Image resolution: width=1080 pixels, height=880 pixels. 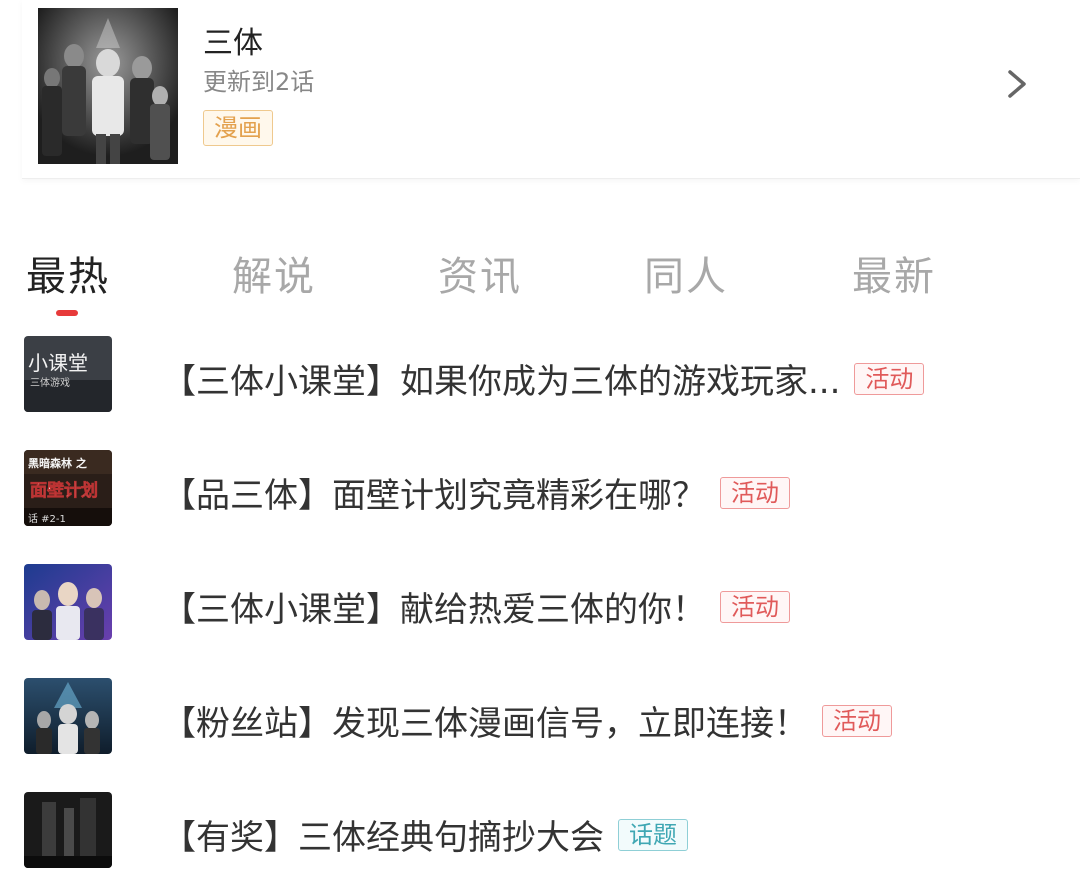 I want to click on topic-badge: 话题, so click(x=653, y=834).